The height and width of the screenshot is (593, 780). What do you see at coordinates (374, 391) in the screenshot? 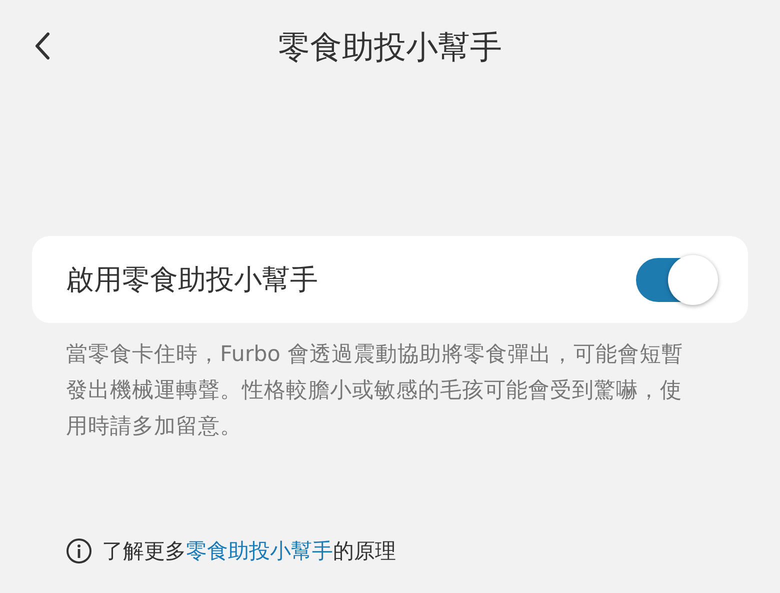
I see `description-text: 當零食卡住時，Furbo 會透過震動協助將零食彈出，可能會短暫發出機械運轉聲。性格較膽小或敏感的毛孩可能會受到驚嚇，使用時請多加留意。` at bounding box center [374, 391].